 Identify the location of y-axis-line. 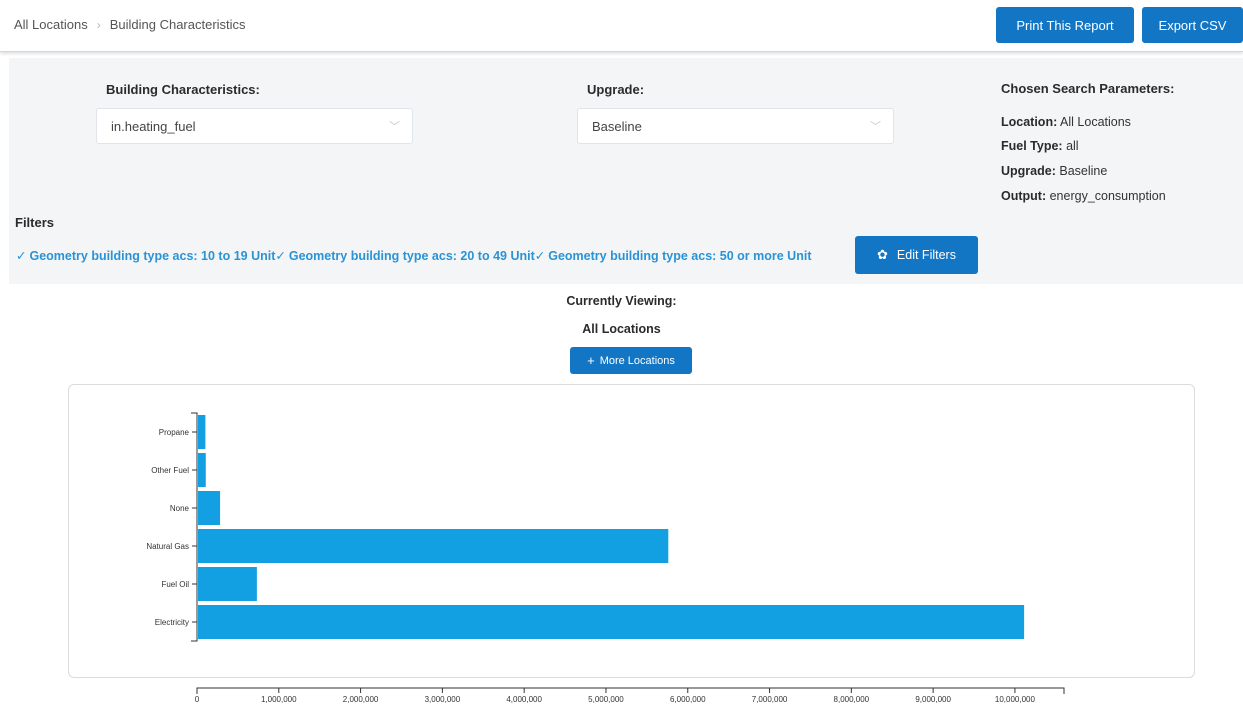
(194, 527).